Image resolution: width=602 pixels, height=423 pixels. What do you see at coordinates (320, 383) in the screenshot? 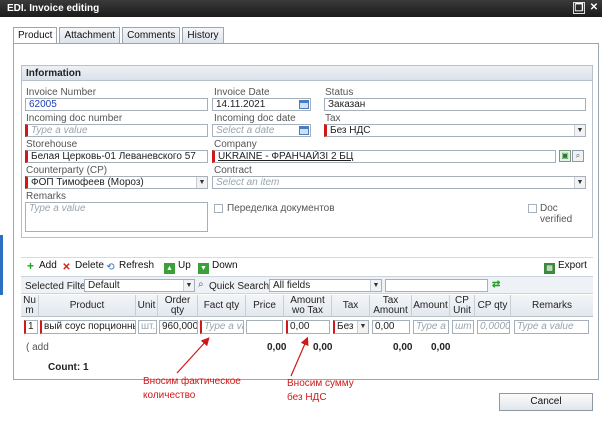
I see `amount-annotation-line1: Вносим сумму` at bounding box center [320, 383].